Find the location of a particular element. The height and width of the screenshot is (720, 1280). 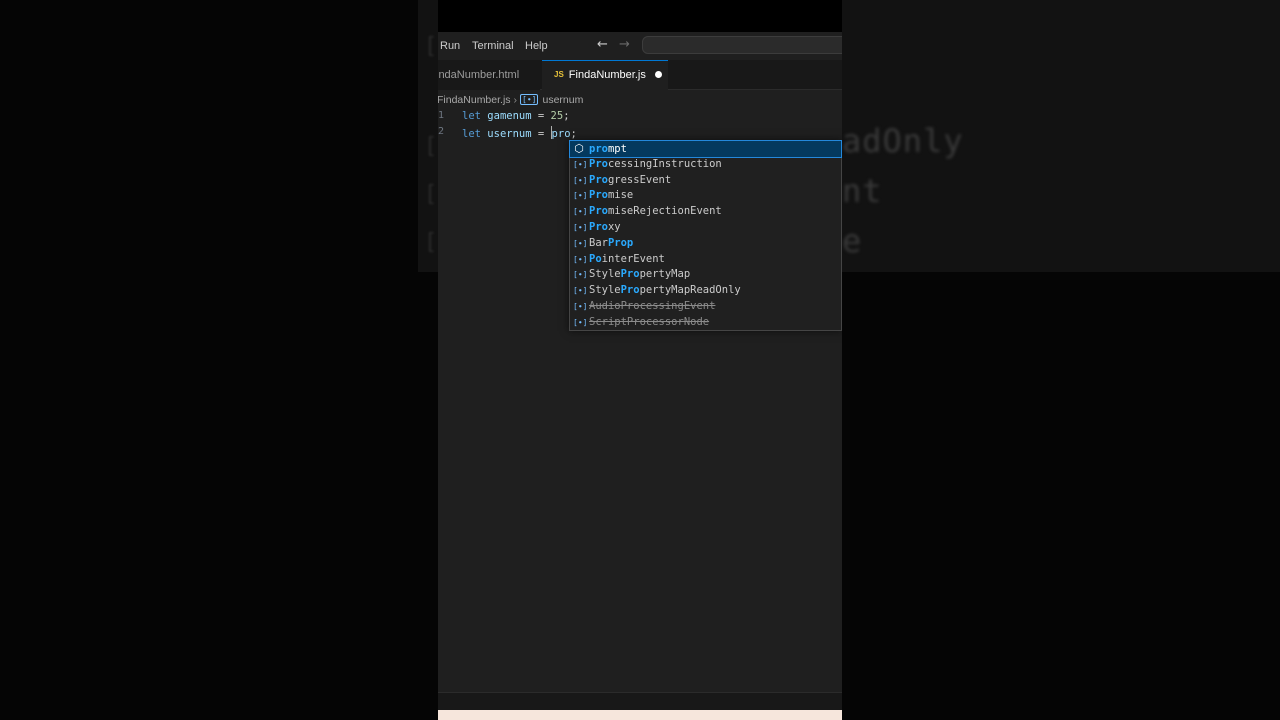

tab-label: indaNumber.html is located at coordinates (479, 75).